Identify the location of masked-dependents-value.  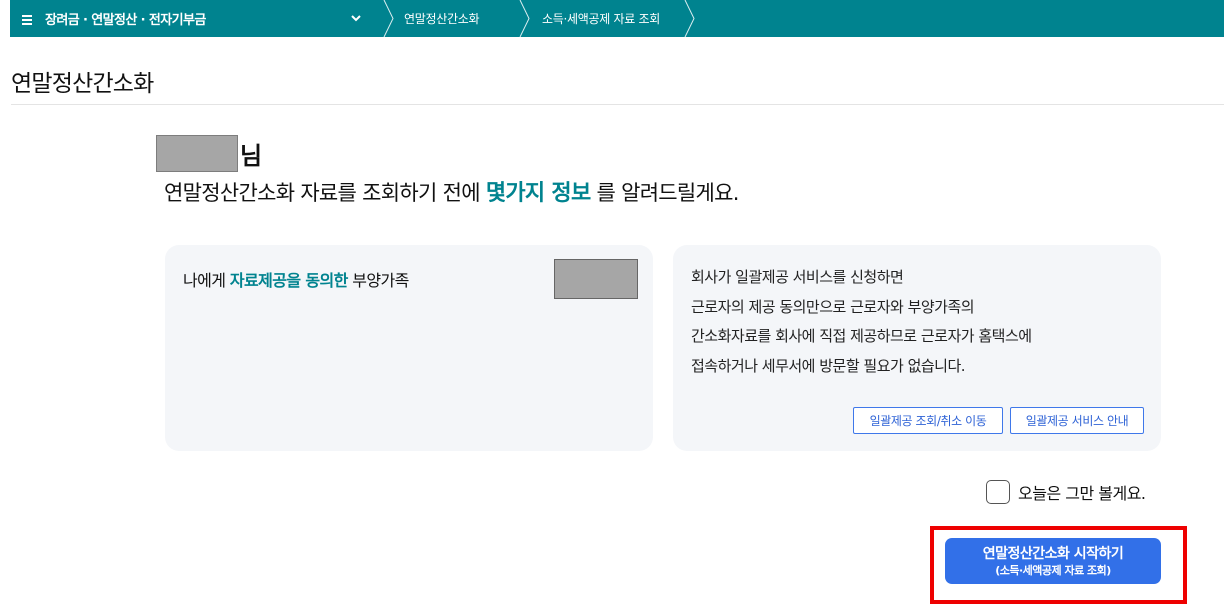
(596, 279).